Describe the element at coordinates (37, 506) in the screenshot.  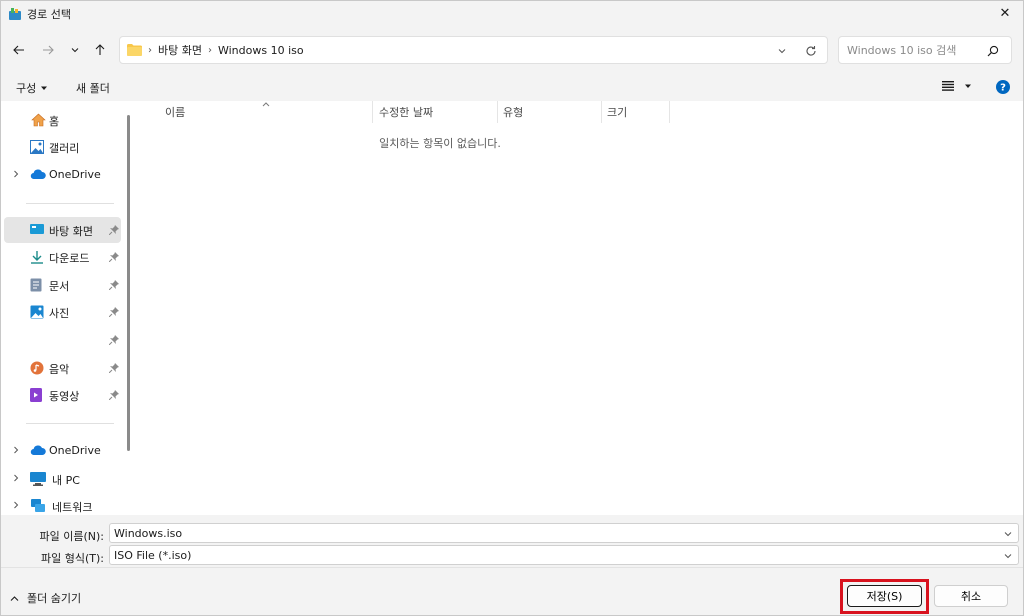
I see `network-icon` at that location.